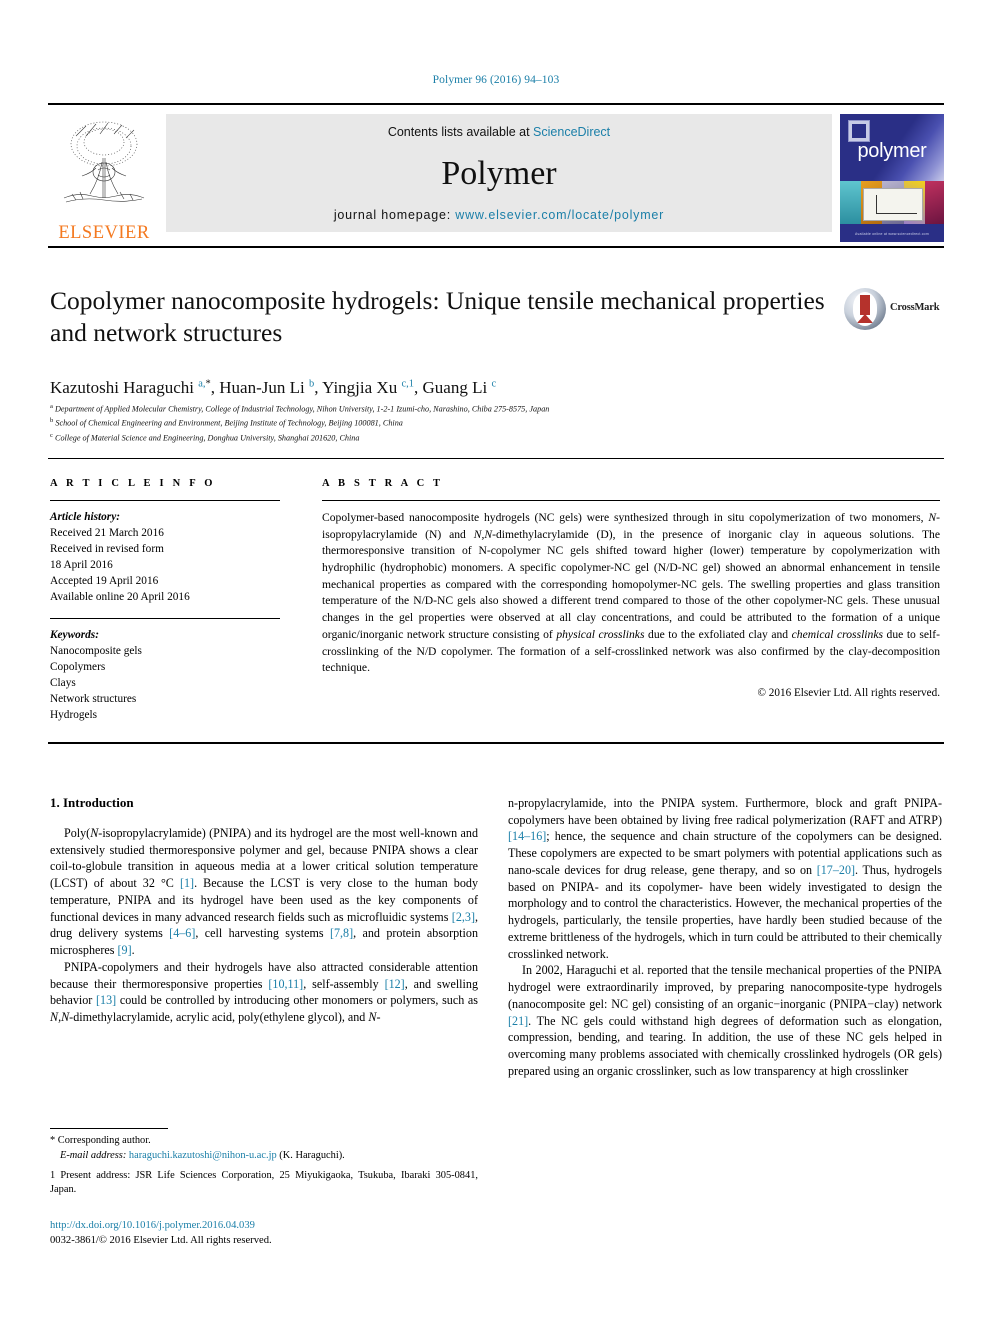  I want to click on journal-title: Polymer, so click(499, 173).